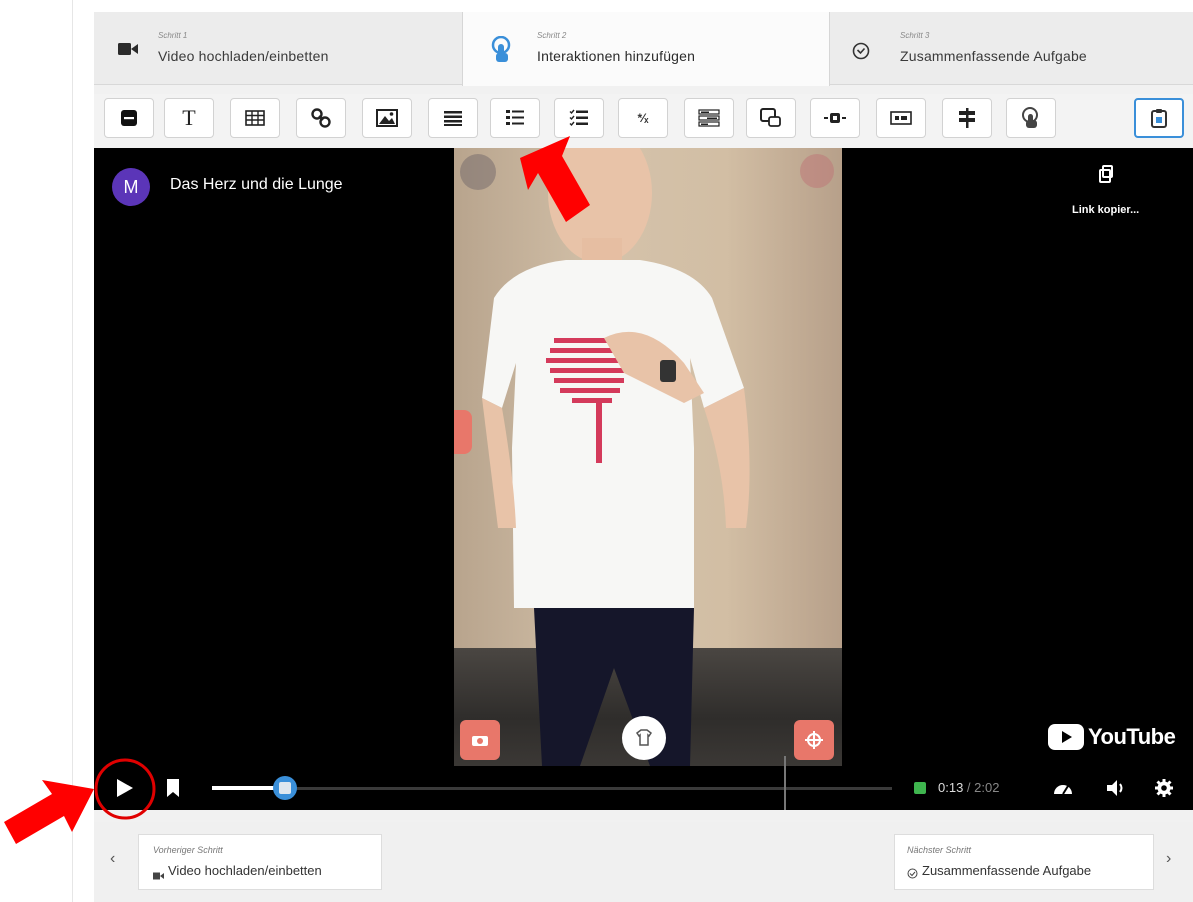 The height and width of the screenshot is (902, 1193). I want to click on volume-icon, so click(1115, 788).